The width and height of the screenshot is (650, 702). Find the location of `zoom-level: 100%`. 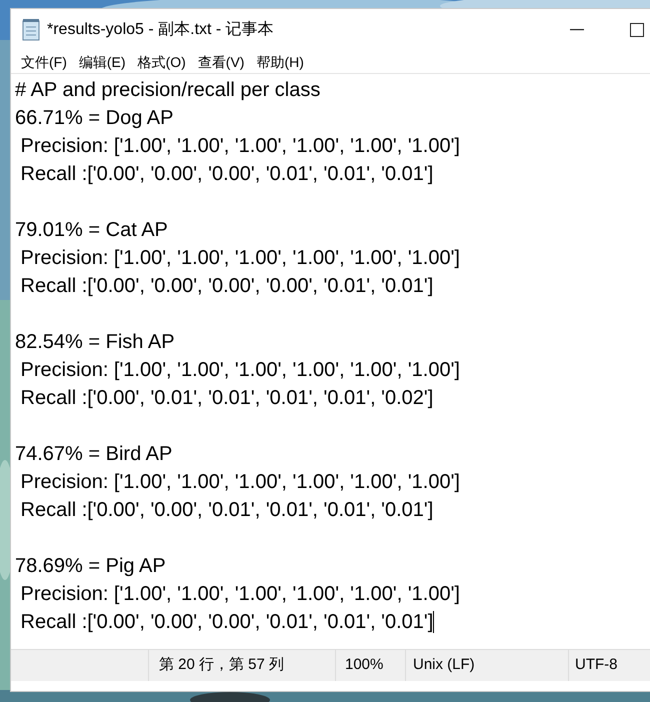

zoom-level: 100% is located at coordinates (364, 665).